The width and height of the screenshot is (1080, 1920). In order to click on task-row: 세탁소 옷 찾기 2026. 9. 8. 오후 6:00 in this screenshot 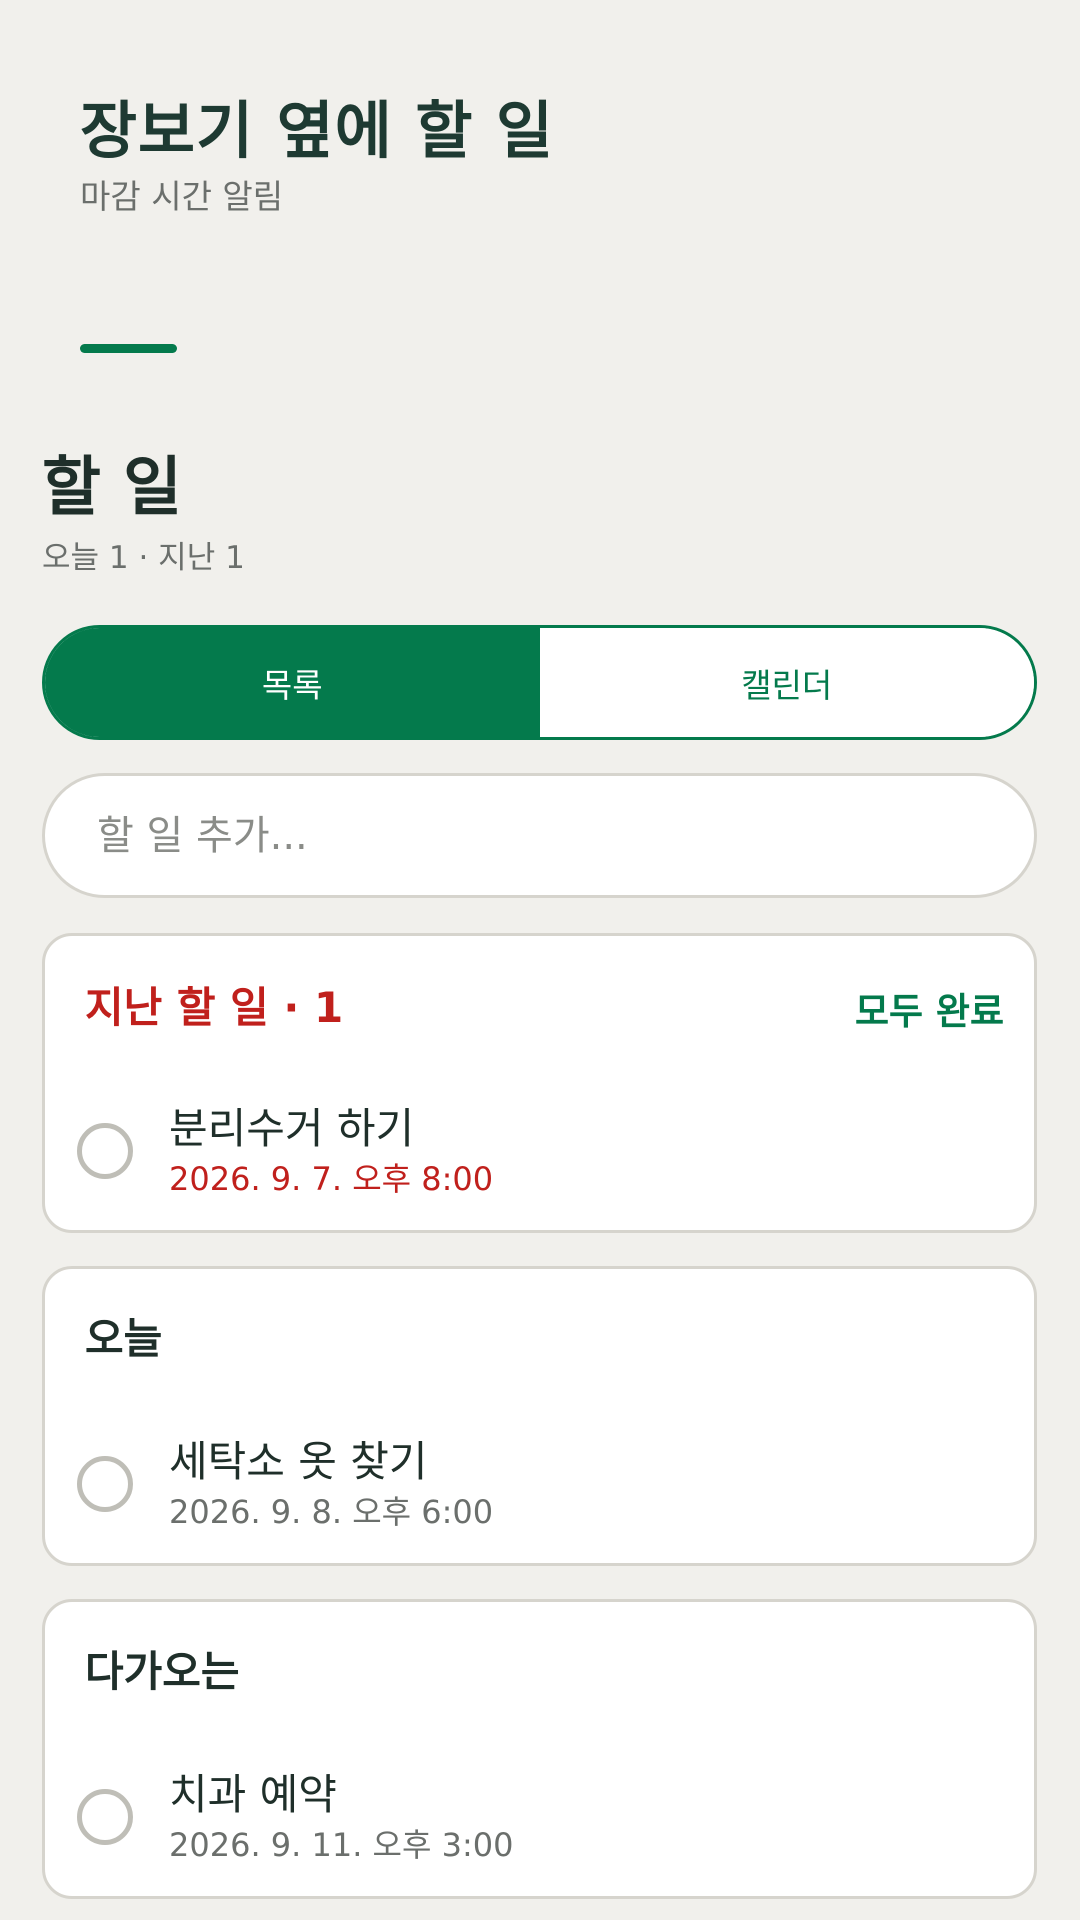, I will do `click(540, 1484)`.